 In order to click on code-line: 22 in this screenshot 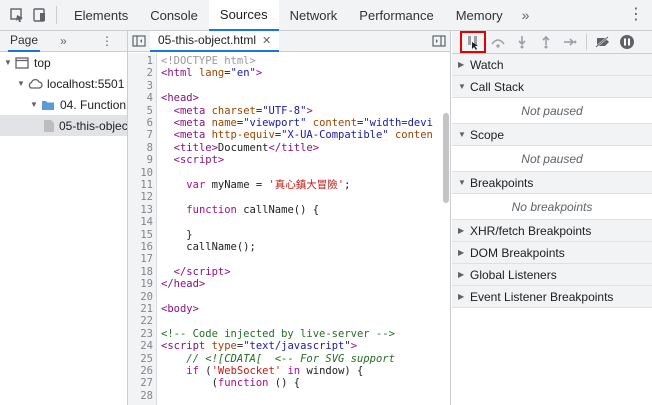, I will do `click(289, 321)`.